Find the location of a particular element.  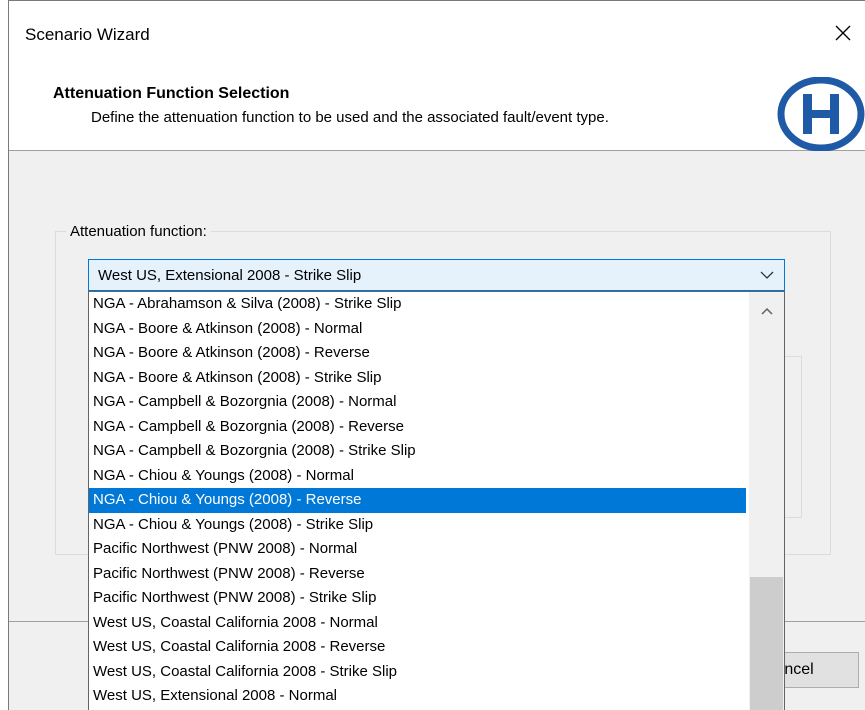

dropdown-option: NGA - Boore & Atkinson (2008) - Normal is located at coordinates (417, 329).